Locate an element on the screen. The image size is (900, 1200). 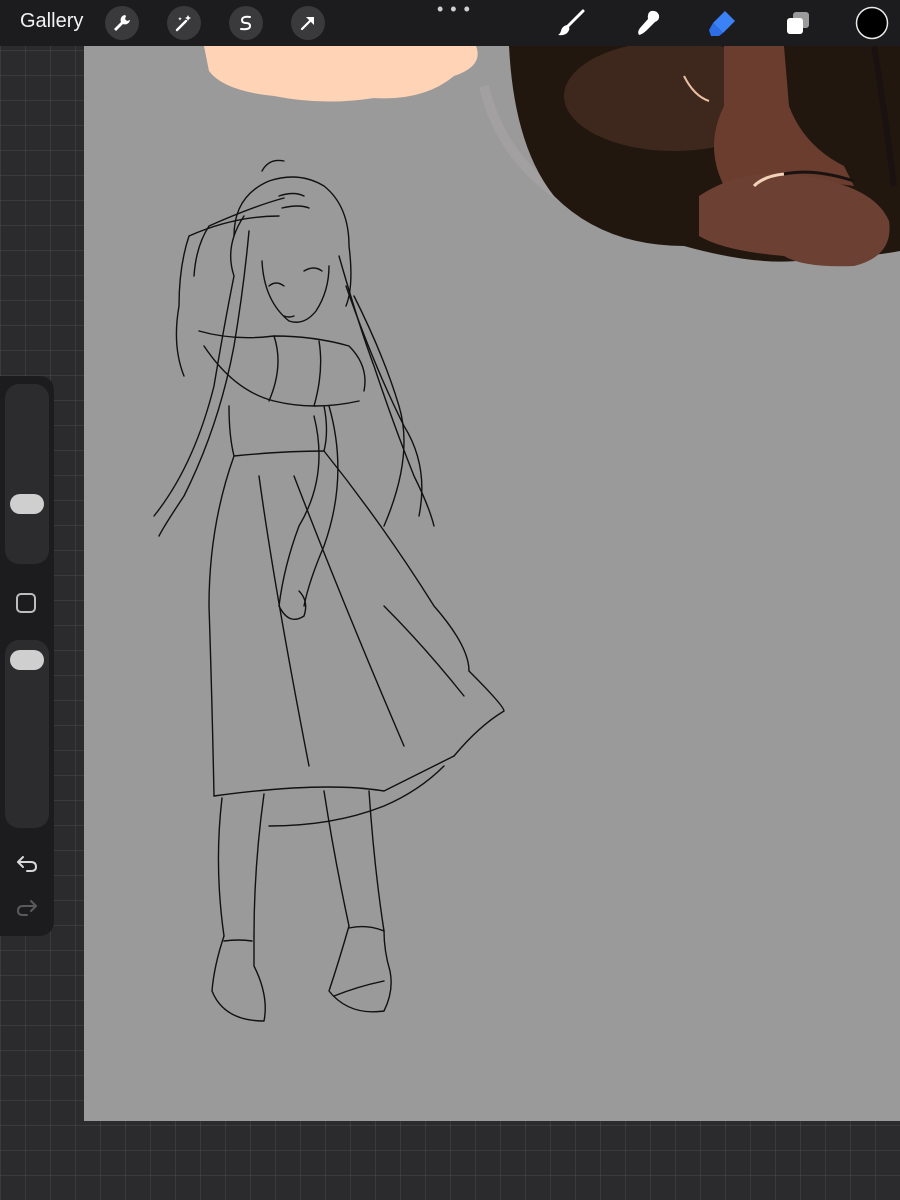
modifier-square-icon is located at coordinates (26, 603).